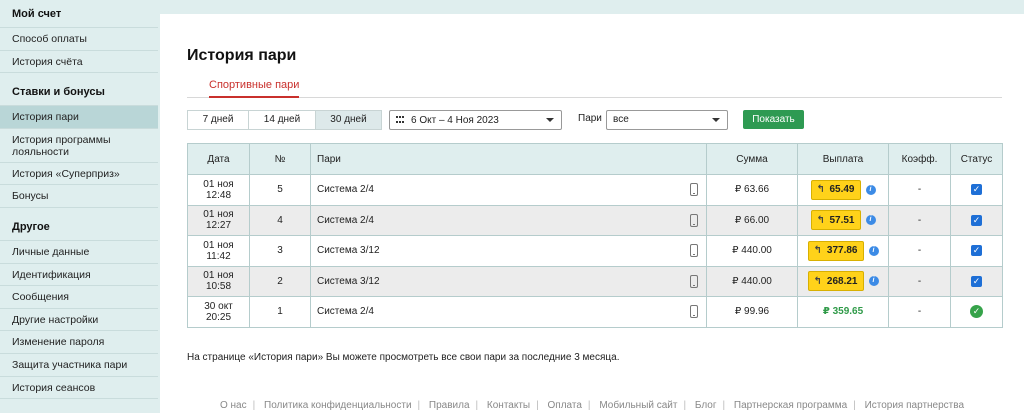  What do you see at coordinates (254, 88) in the screenshot?
I see `tab-sports-bets: Спортивные пари` at bounding box center [254, 88].